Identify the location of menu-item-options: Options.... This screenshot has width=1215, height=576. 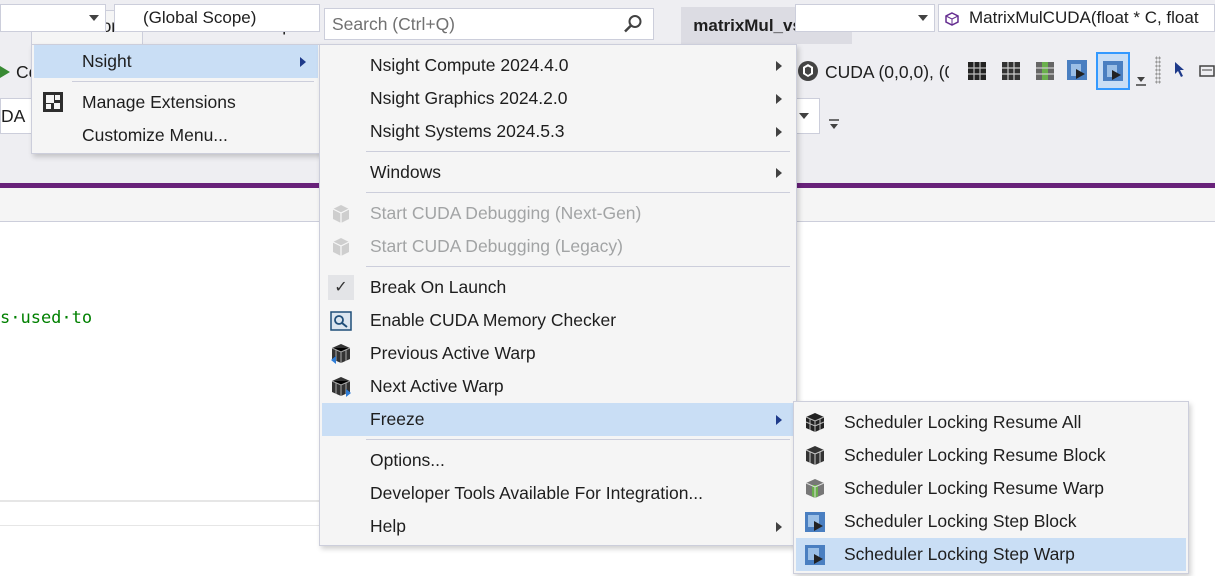
(558, 460).